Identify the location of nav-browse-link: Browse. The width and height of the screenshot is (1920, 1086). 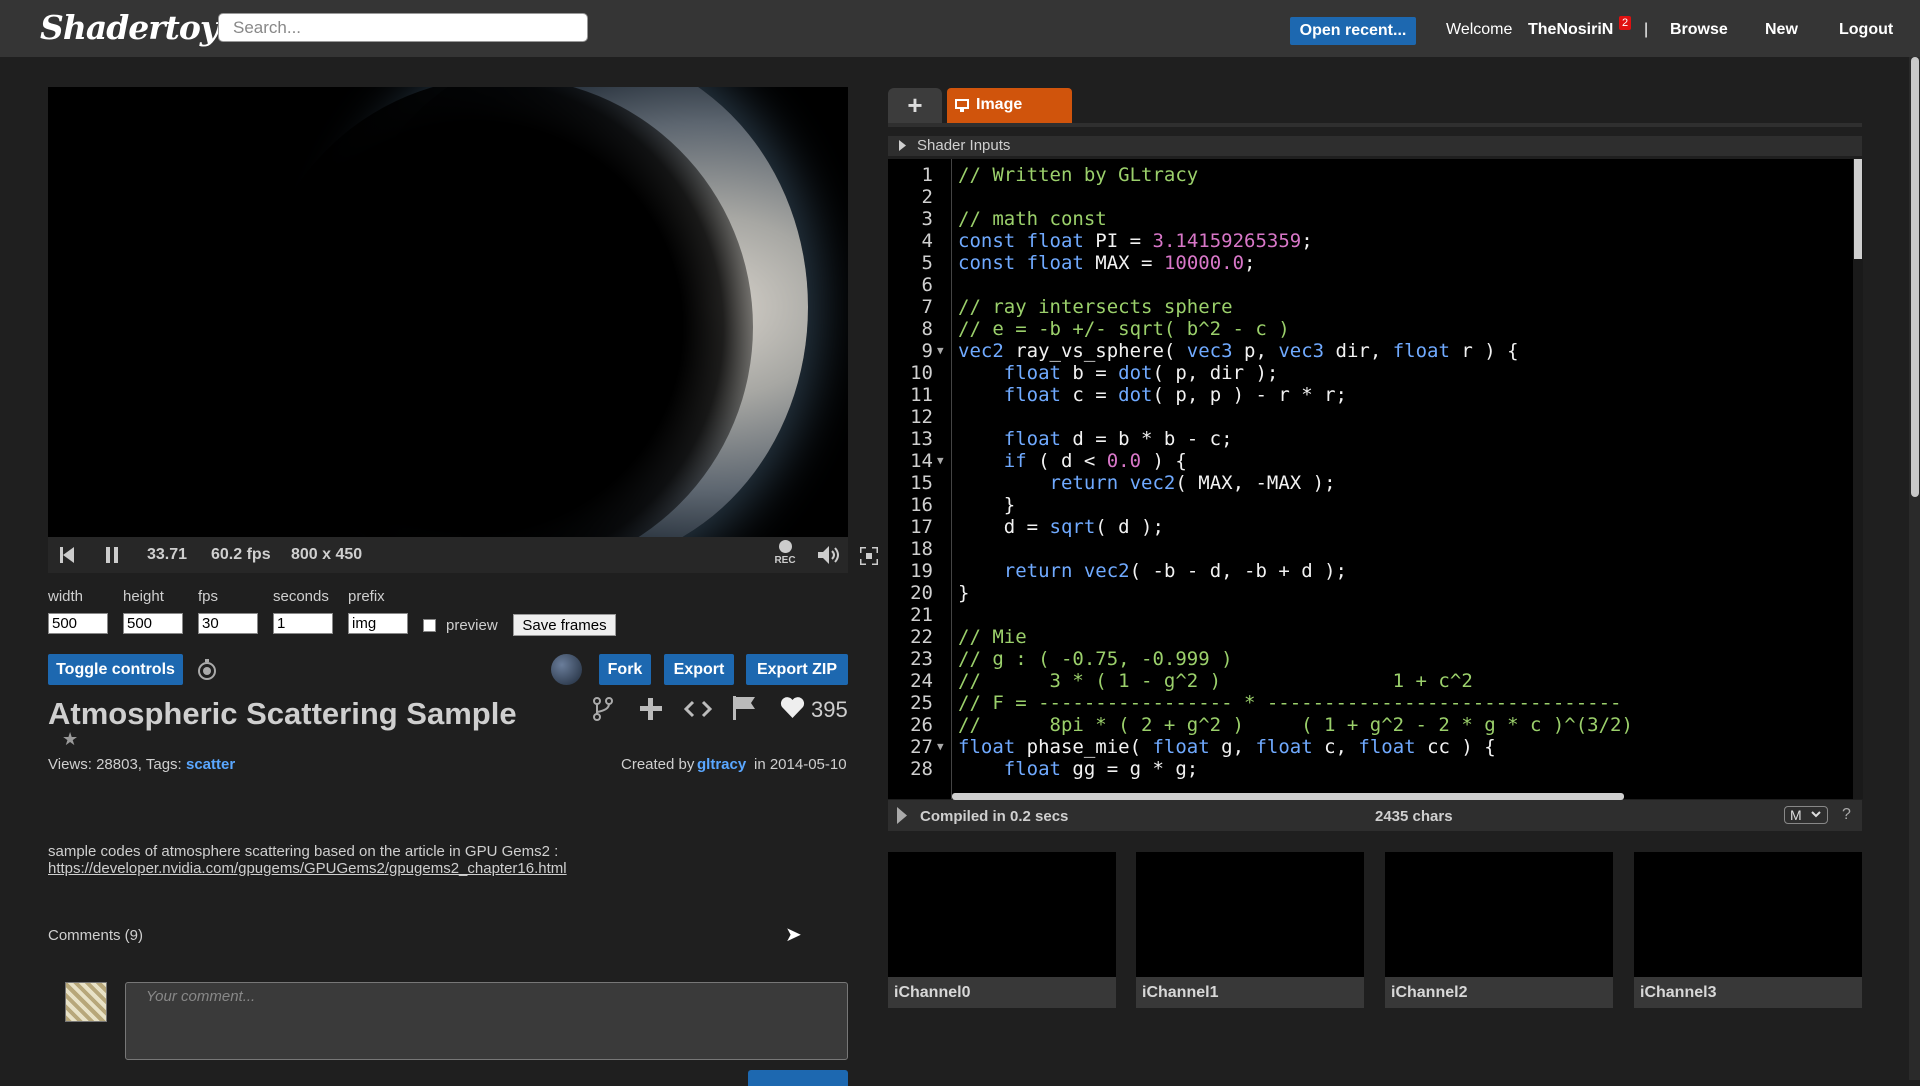
(1699, 30).